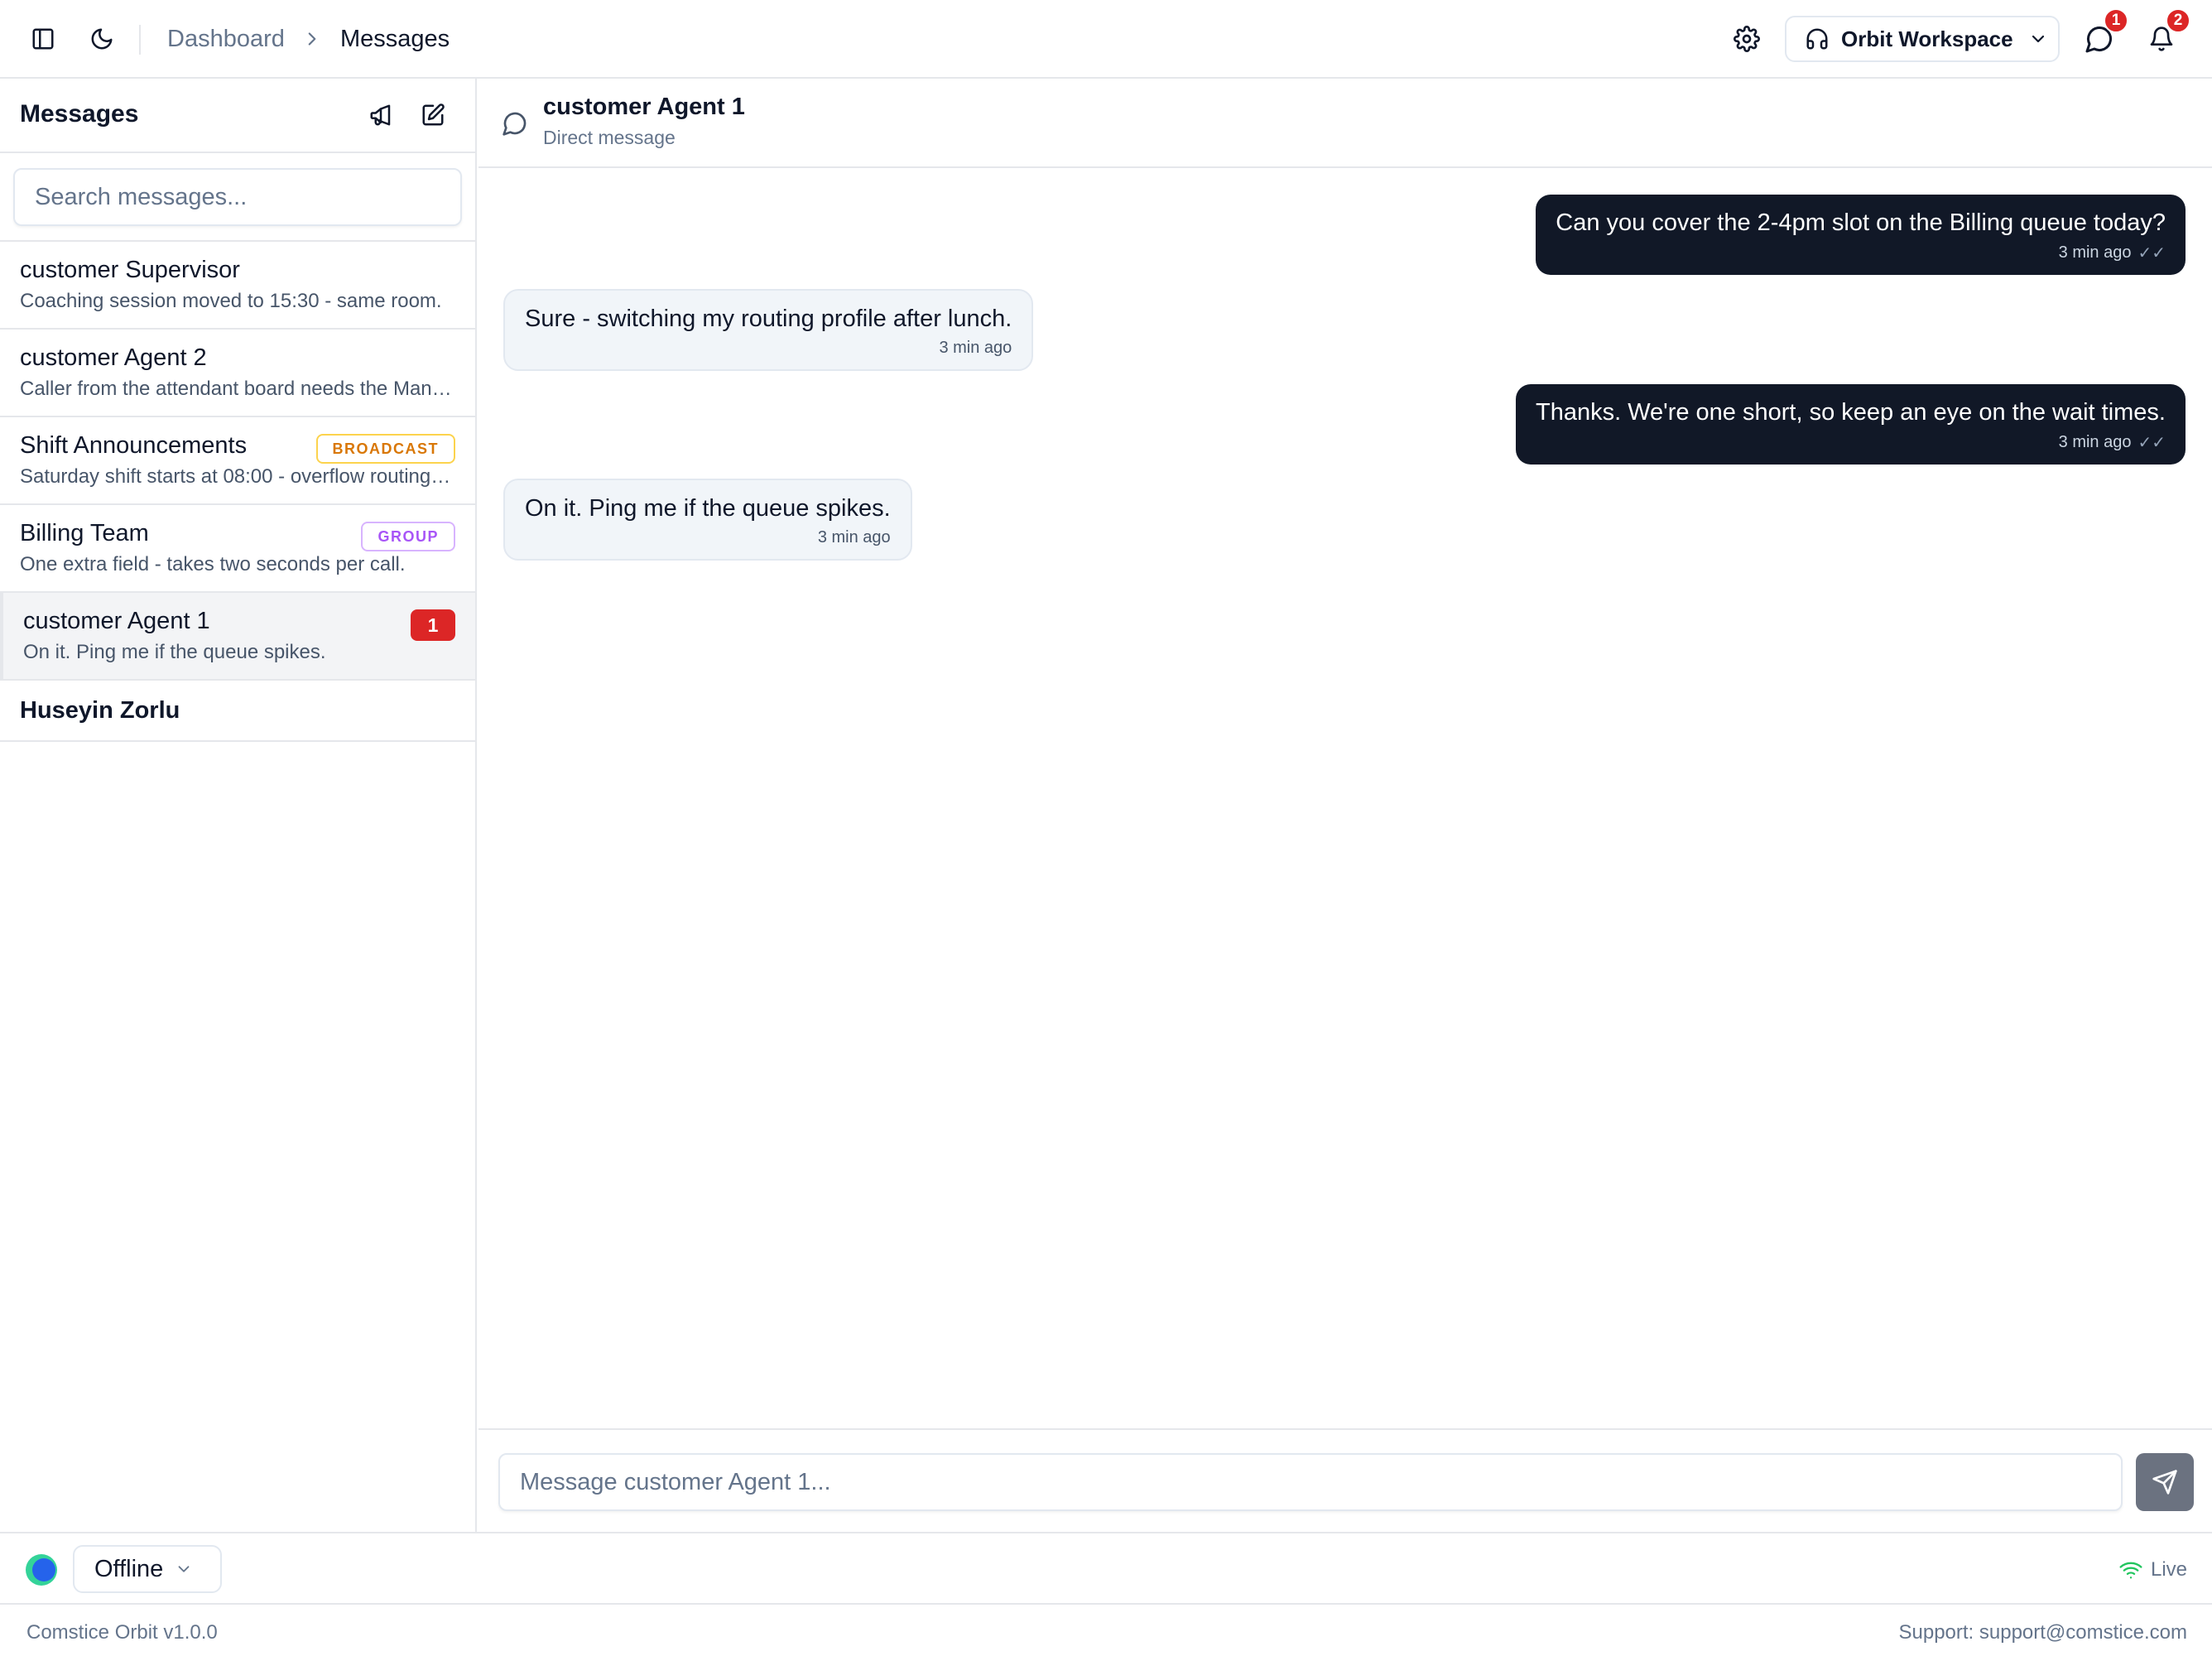  What do you see at coordinates (1310, 1482) in the screenshot?
I see `message-input` at bounding box center [1310, 1482].